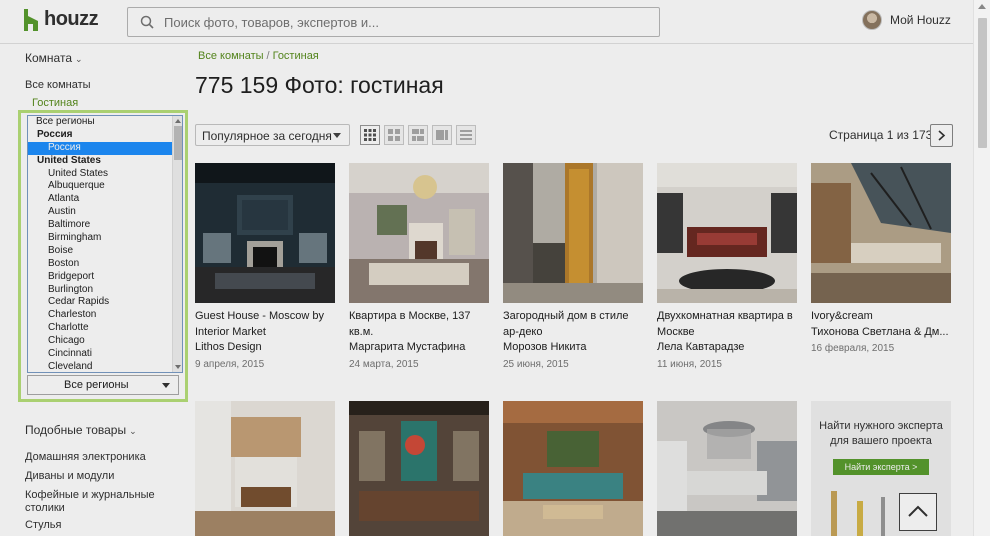 The image size is (990, 536). I want to click on sidebar-item-all-rooms: Все комнаты, so click(58, 85).